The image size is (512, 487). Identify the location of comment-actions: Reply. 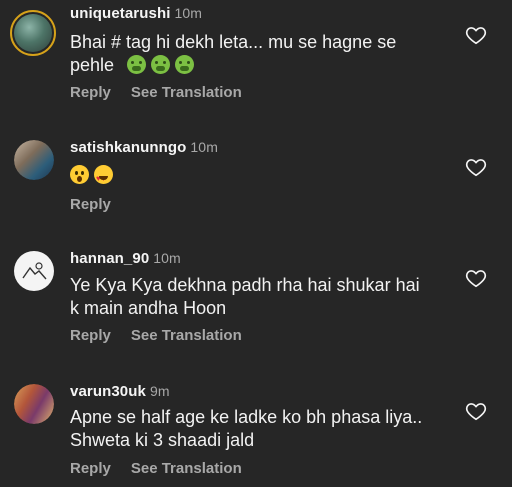
(90, 204).